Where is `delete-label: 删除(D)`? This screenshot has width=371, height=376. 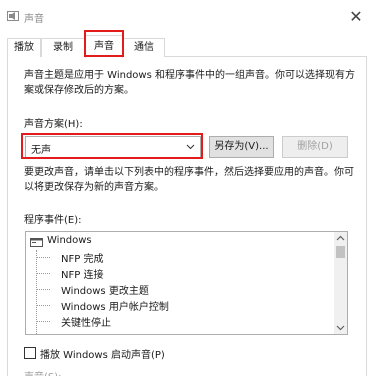
delete-label: 删除(D) is located at coordinates (315, 146).